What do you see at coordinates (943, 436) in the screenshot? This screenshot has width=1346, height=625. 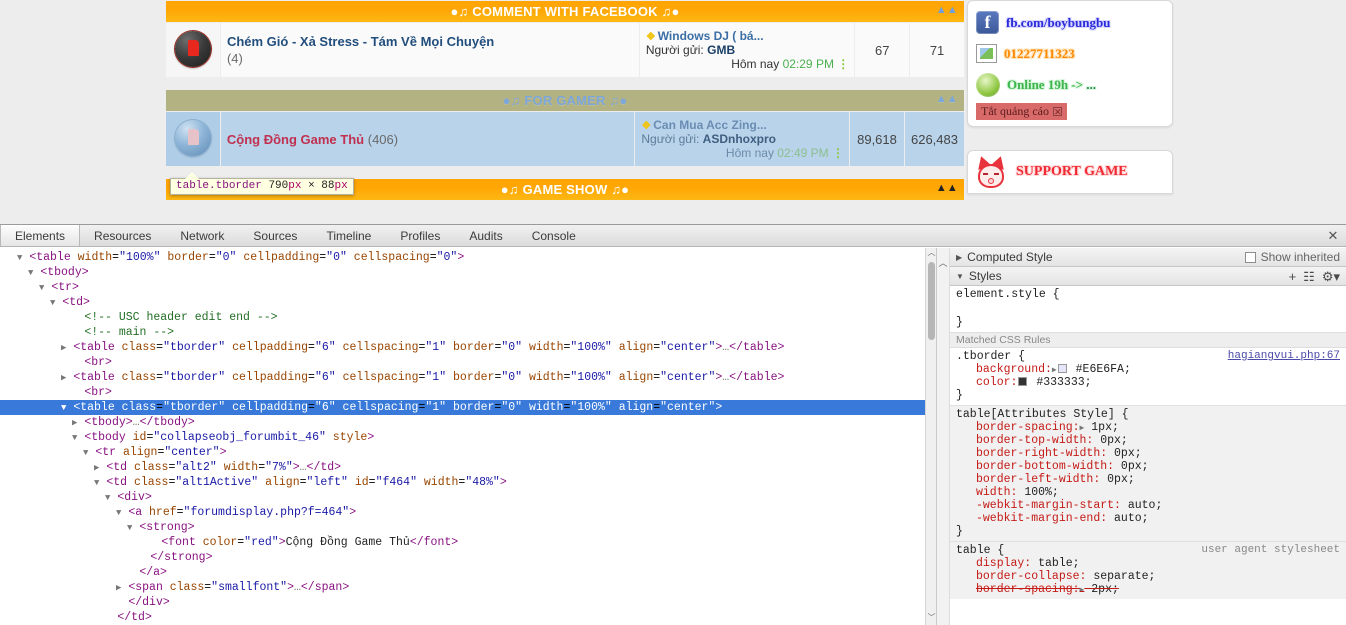 I see `sidebar-collapse-handle: ︿` at bounding box center [943, 436].